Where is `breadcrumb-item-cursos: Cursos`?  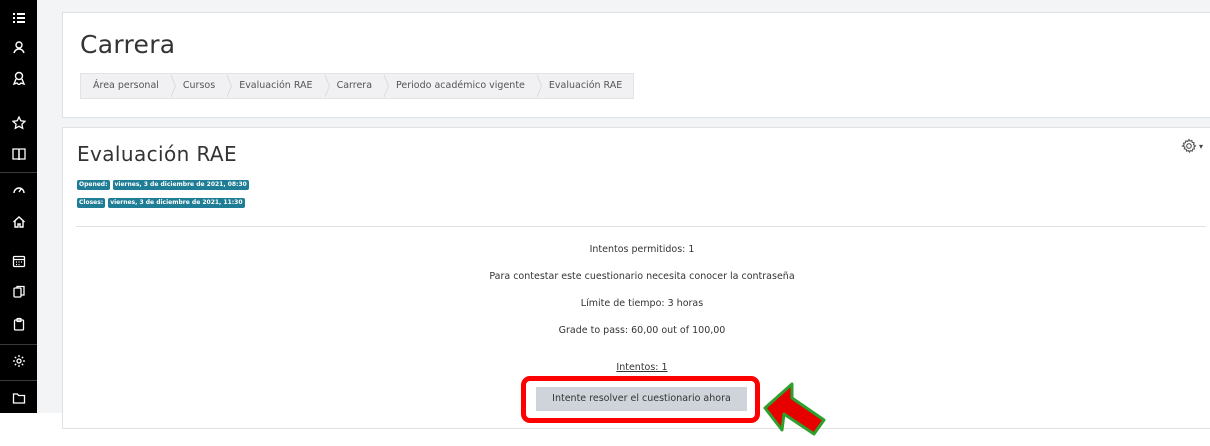 breadcrumb-item-cursos: Cursos is located at coordinates (201, 86).